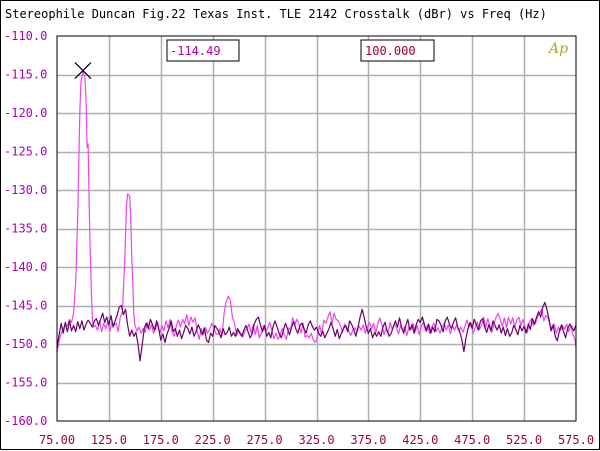  I want to click on y-tick-label: -115.0, so click(25, 75).